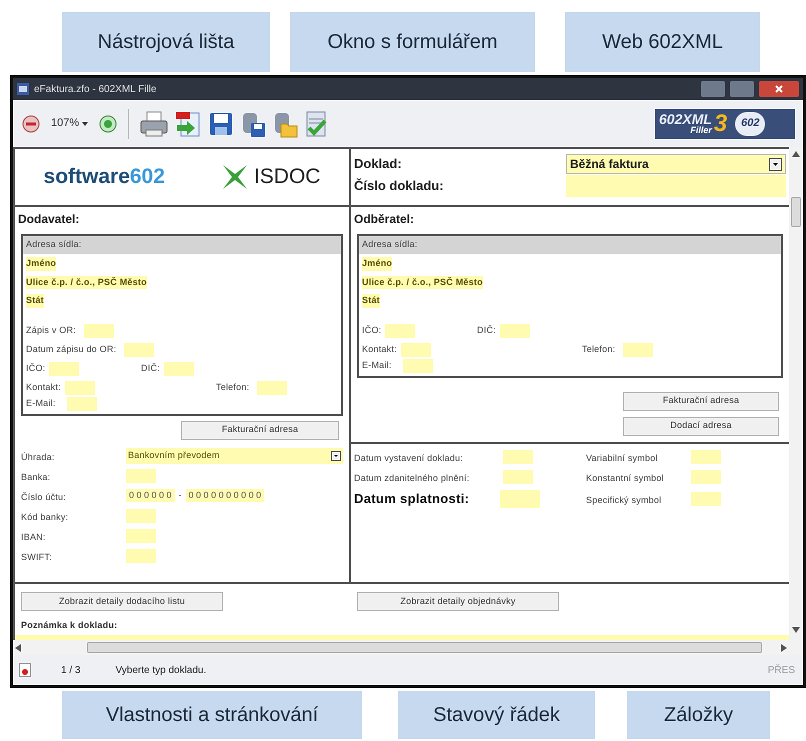  What do you see at coordinates (23, 89) in the screenshot?
I see `app-icon` at bounding box center [23, 89].